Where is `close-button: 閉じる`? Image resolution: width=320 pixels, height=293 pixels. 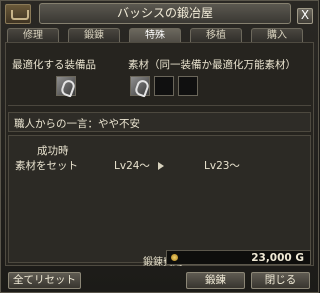 close-button: 閉じる is located at coordinates (280, 280).